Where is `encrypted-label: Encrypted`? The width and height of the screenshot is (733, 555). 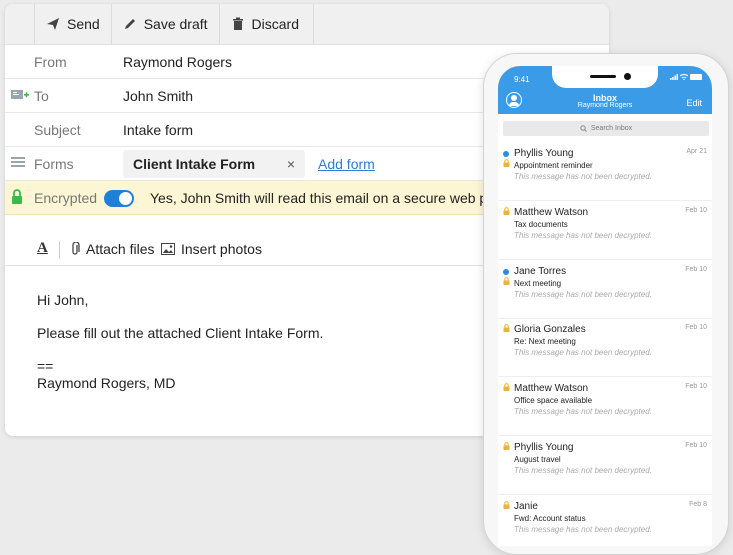 encrypted-label: Encrypted is located at coordinates (66, 197).